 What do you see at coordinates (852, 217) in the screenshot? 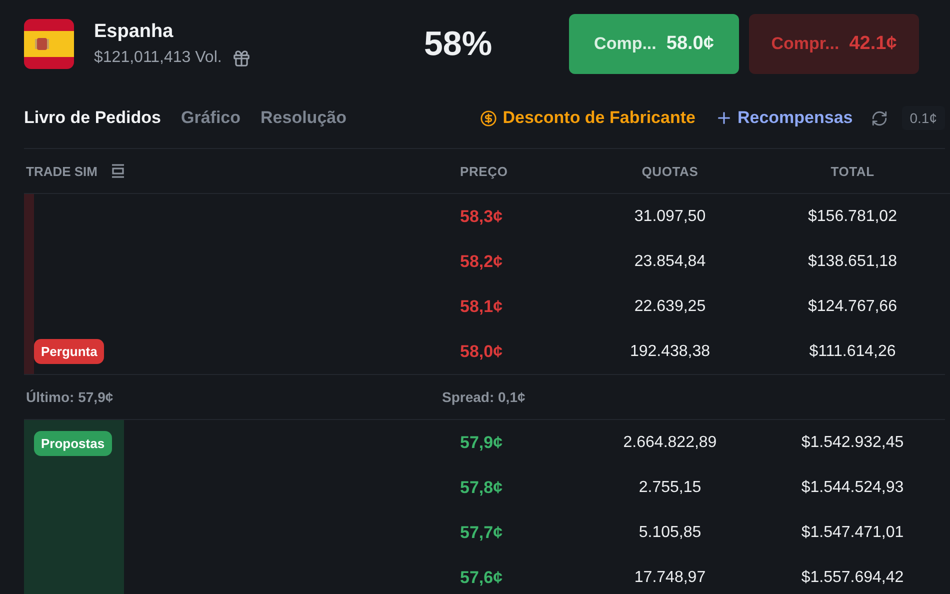
I see `total-cell-text: $156.781,02` at bounding box center [852, 217].